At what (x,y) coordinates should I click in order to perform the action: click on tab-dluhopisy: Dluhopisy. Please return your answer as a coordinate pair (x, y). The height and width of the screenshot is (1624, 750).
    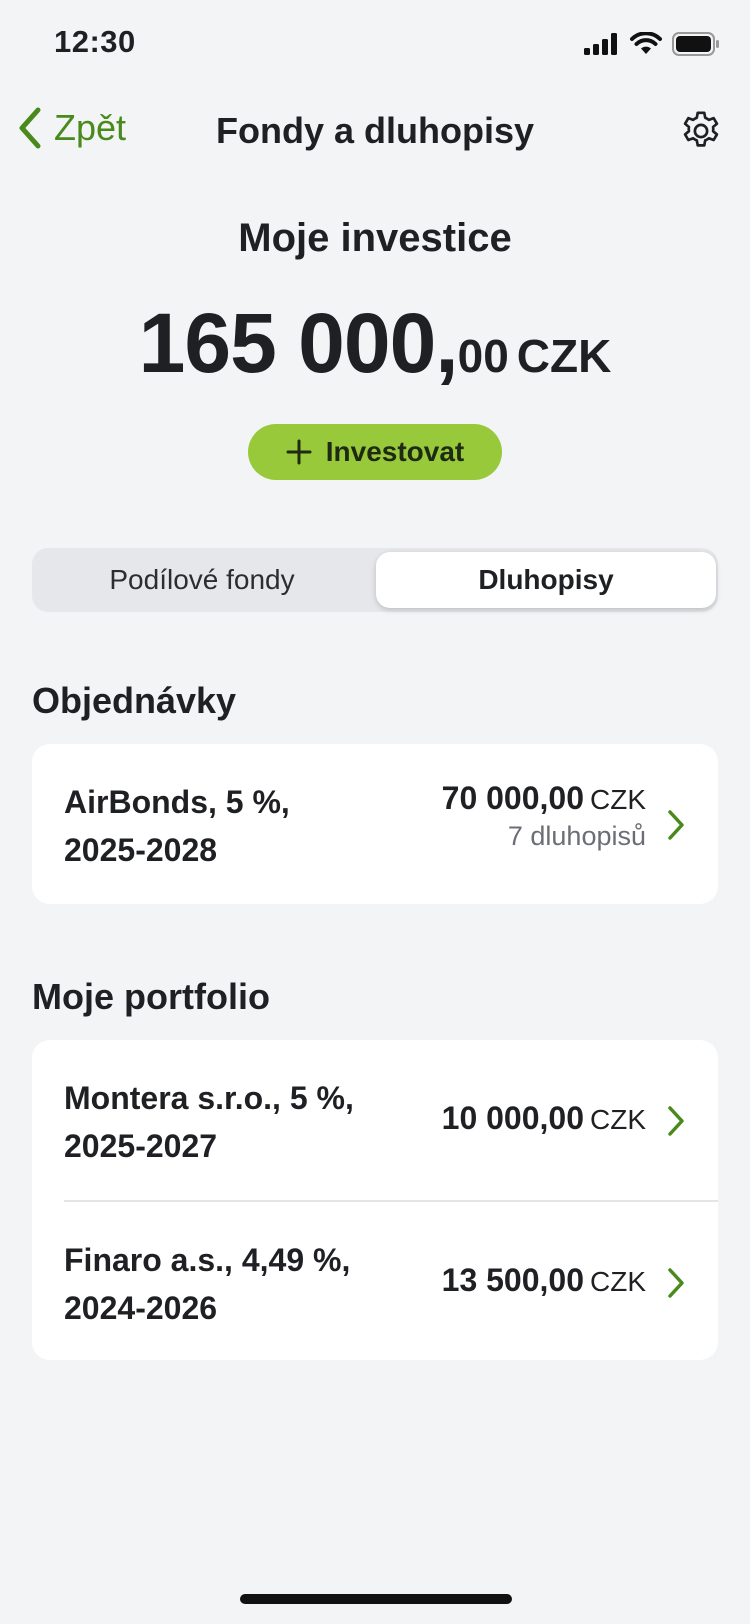
    Looking at the image, I should click on (546, 580).